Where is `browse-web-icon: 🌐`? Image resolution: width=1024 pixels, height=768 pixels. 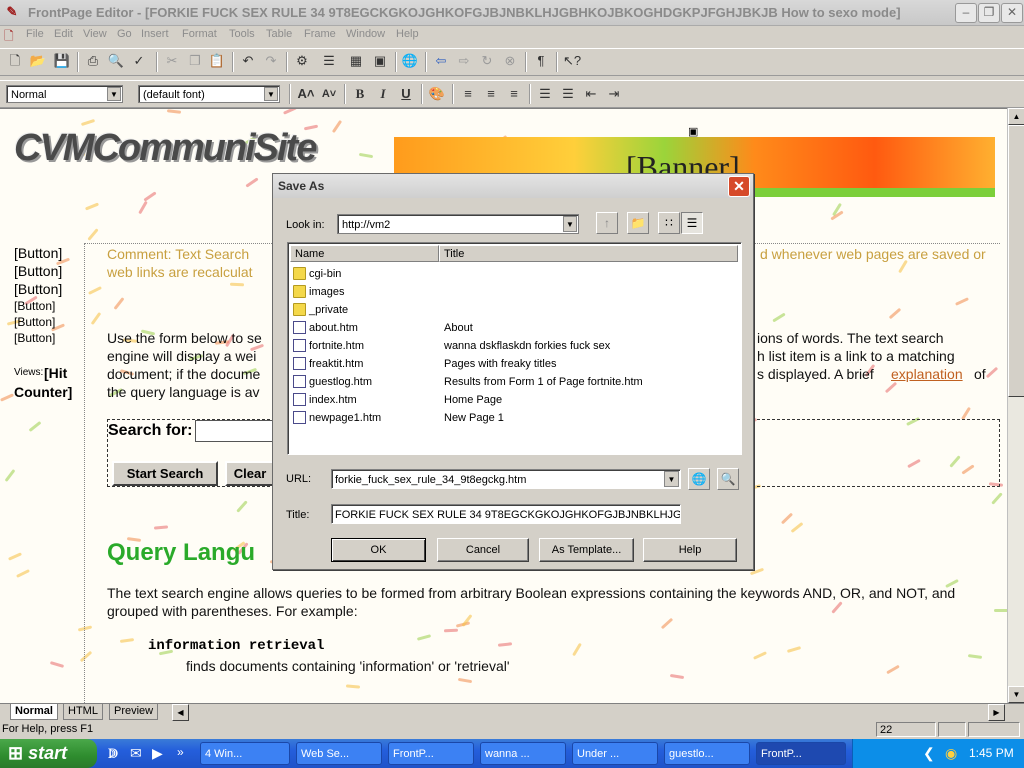
browse-web-icon: 🌐 is located at coordinates (699, 479).